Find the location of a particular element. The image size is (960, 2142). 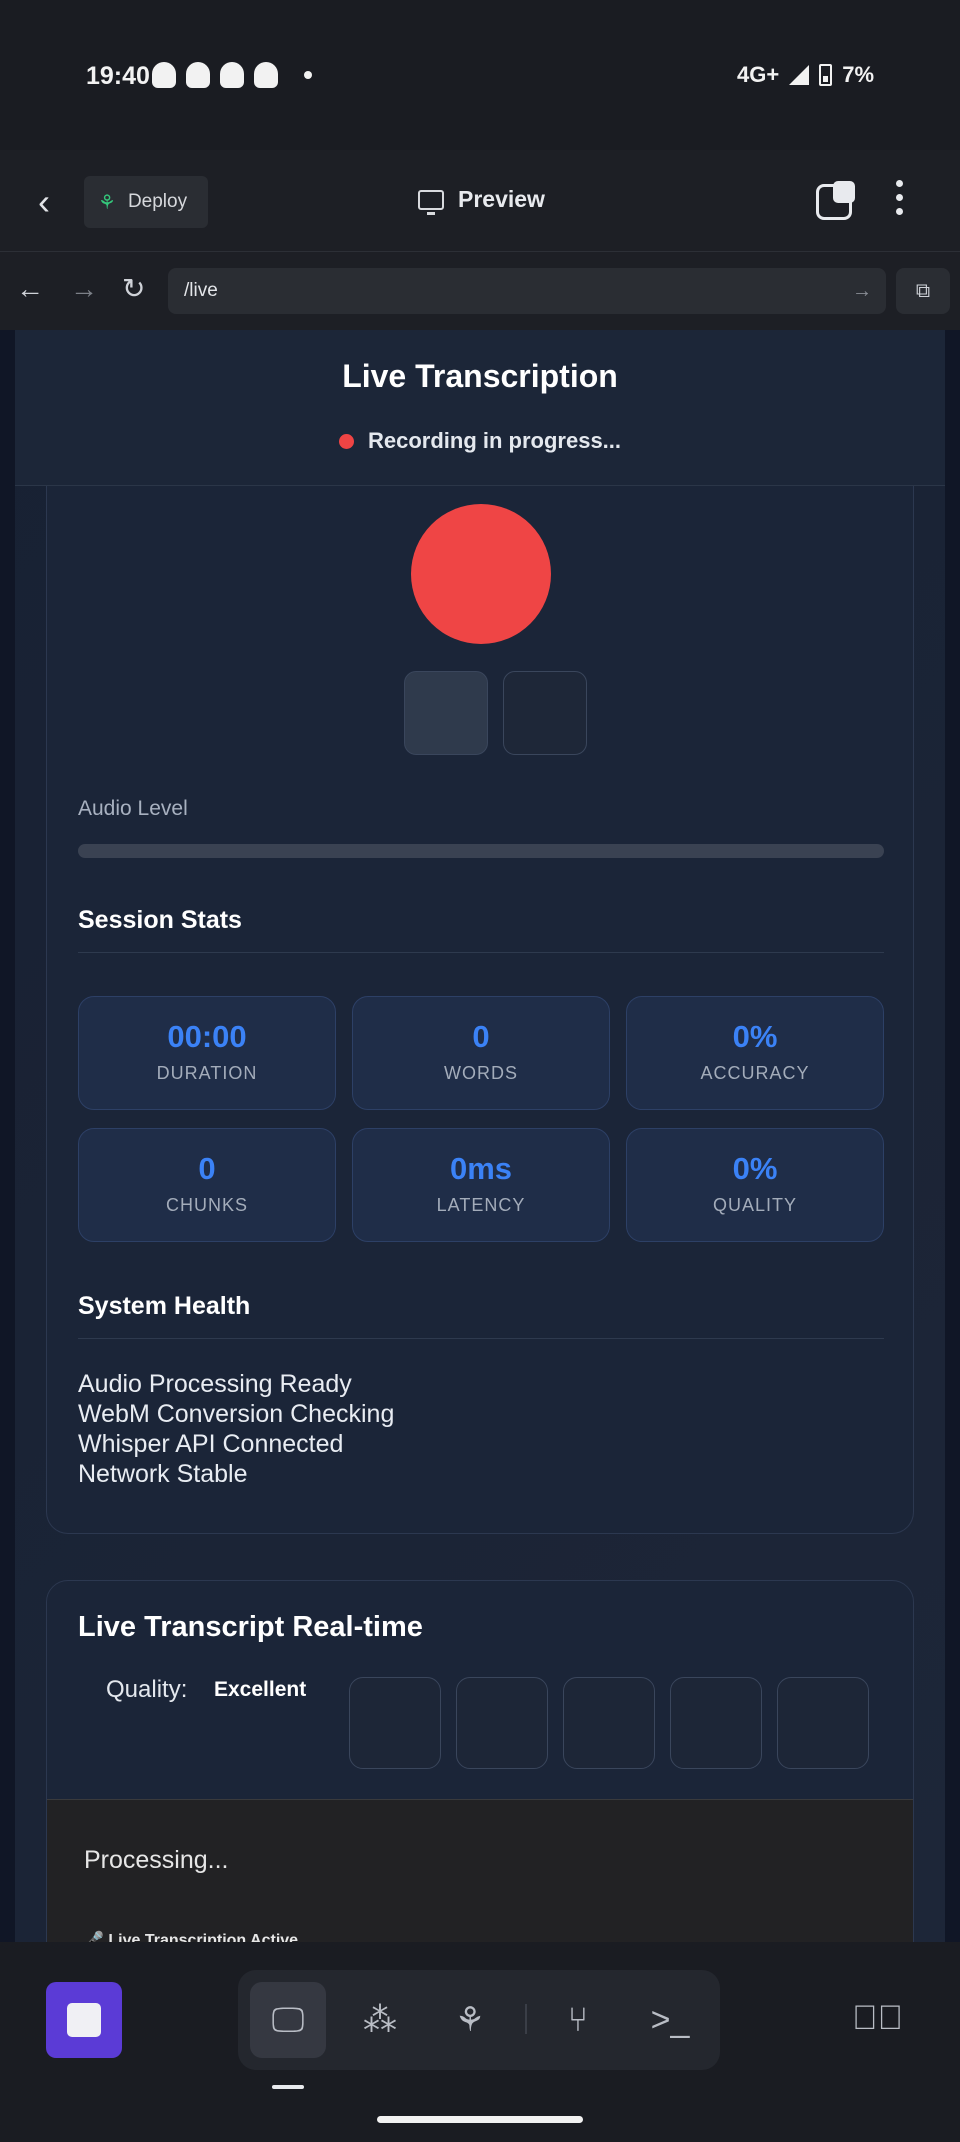

active-tab-indicator is located at coordinates (288, 2087).